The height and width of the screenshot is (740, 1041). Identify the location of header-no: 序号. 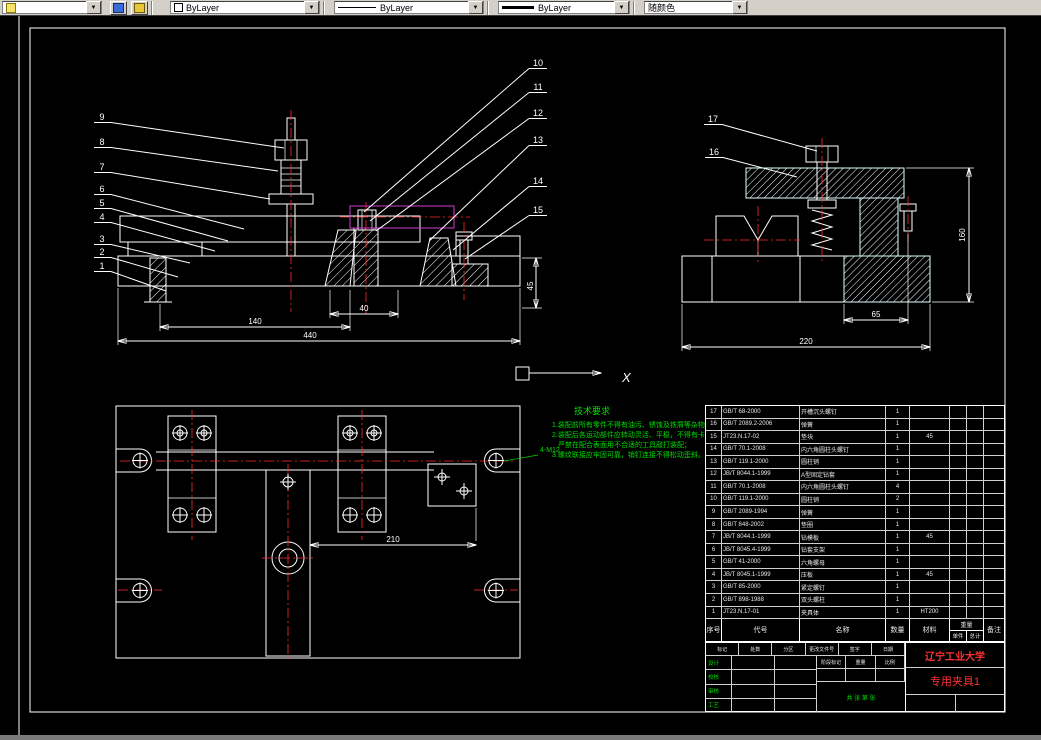
(714, 630).